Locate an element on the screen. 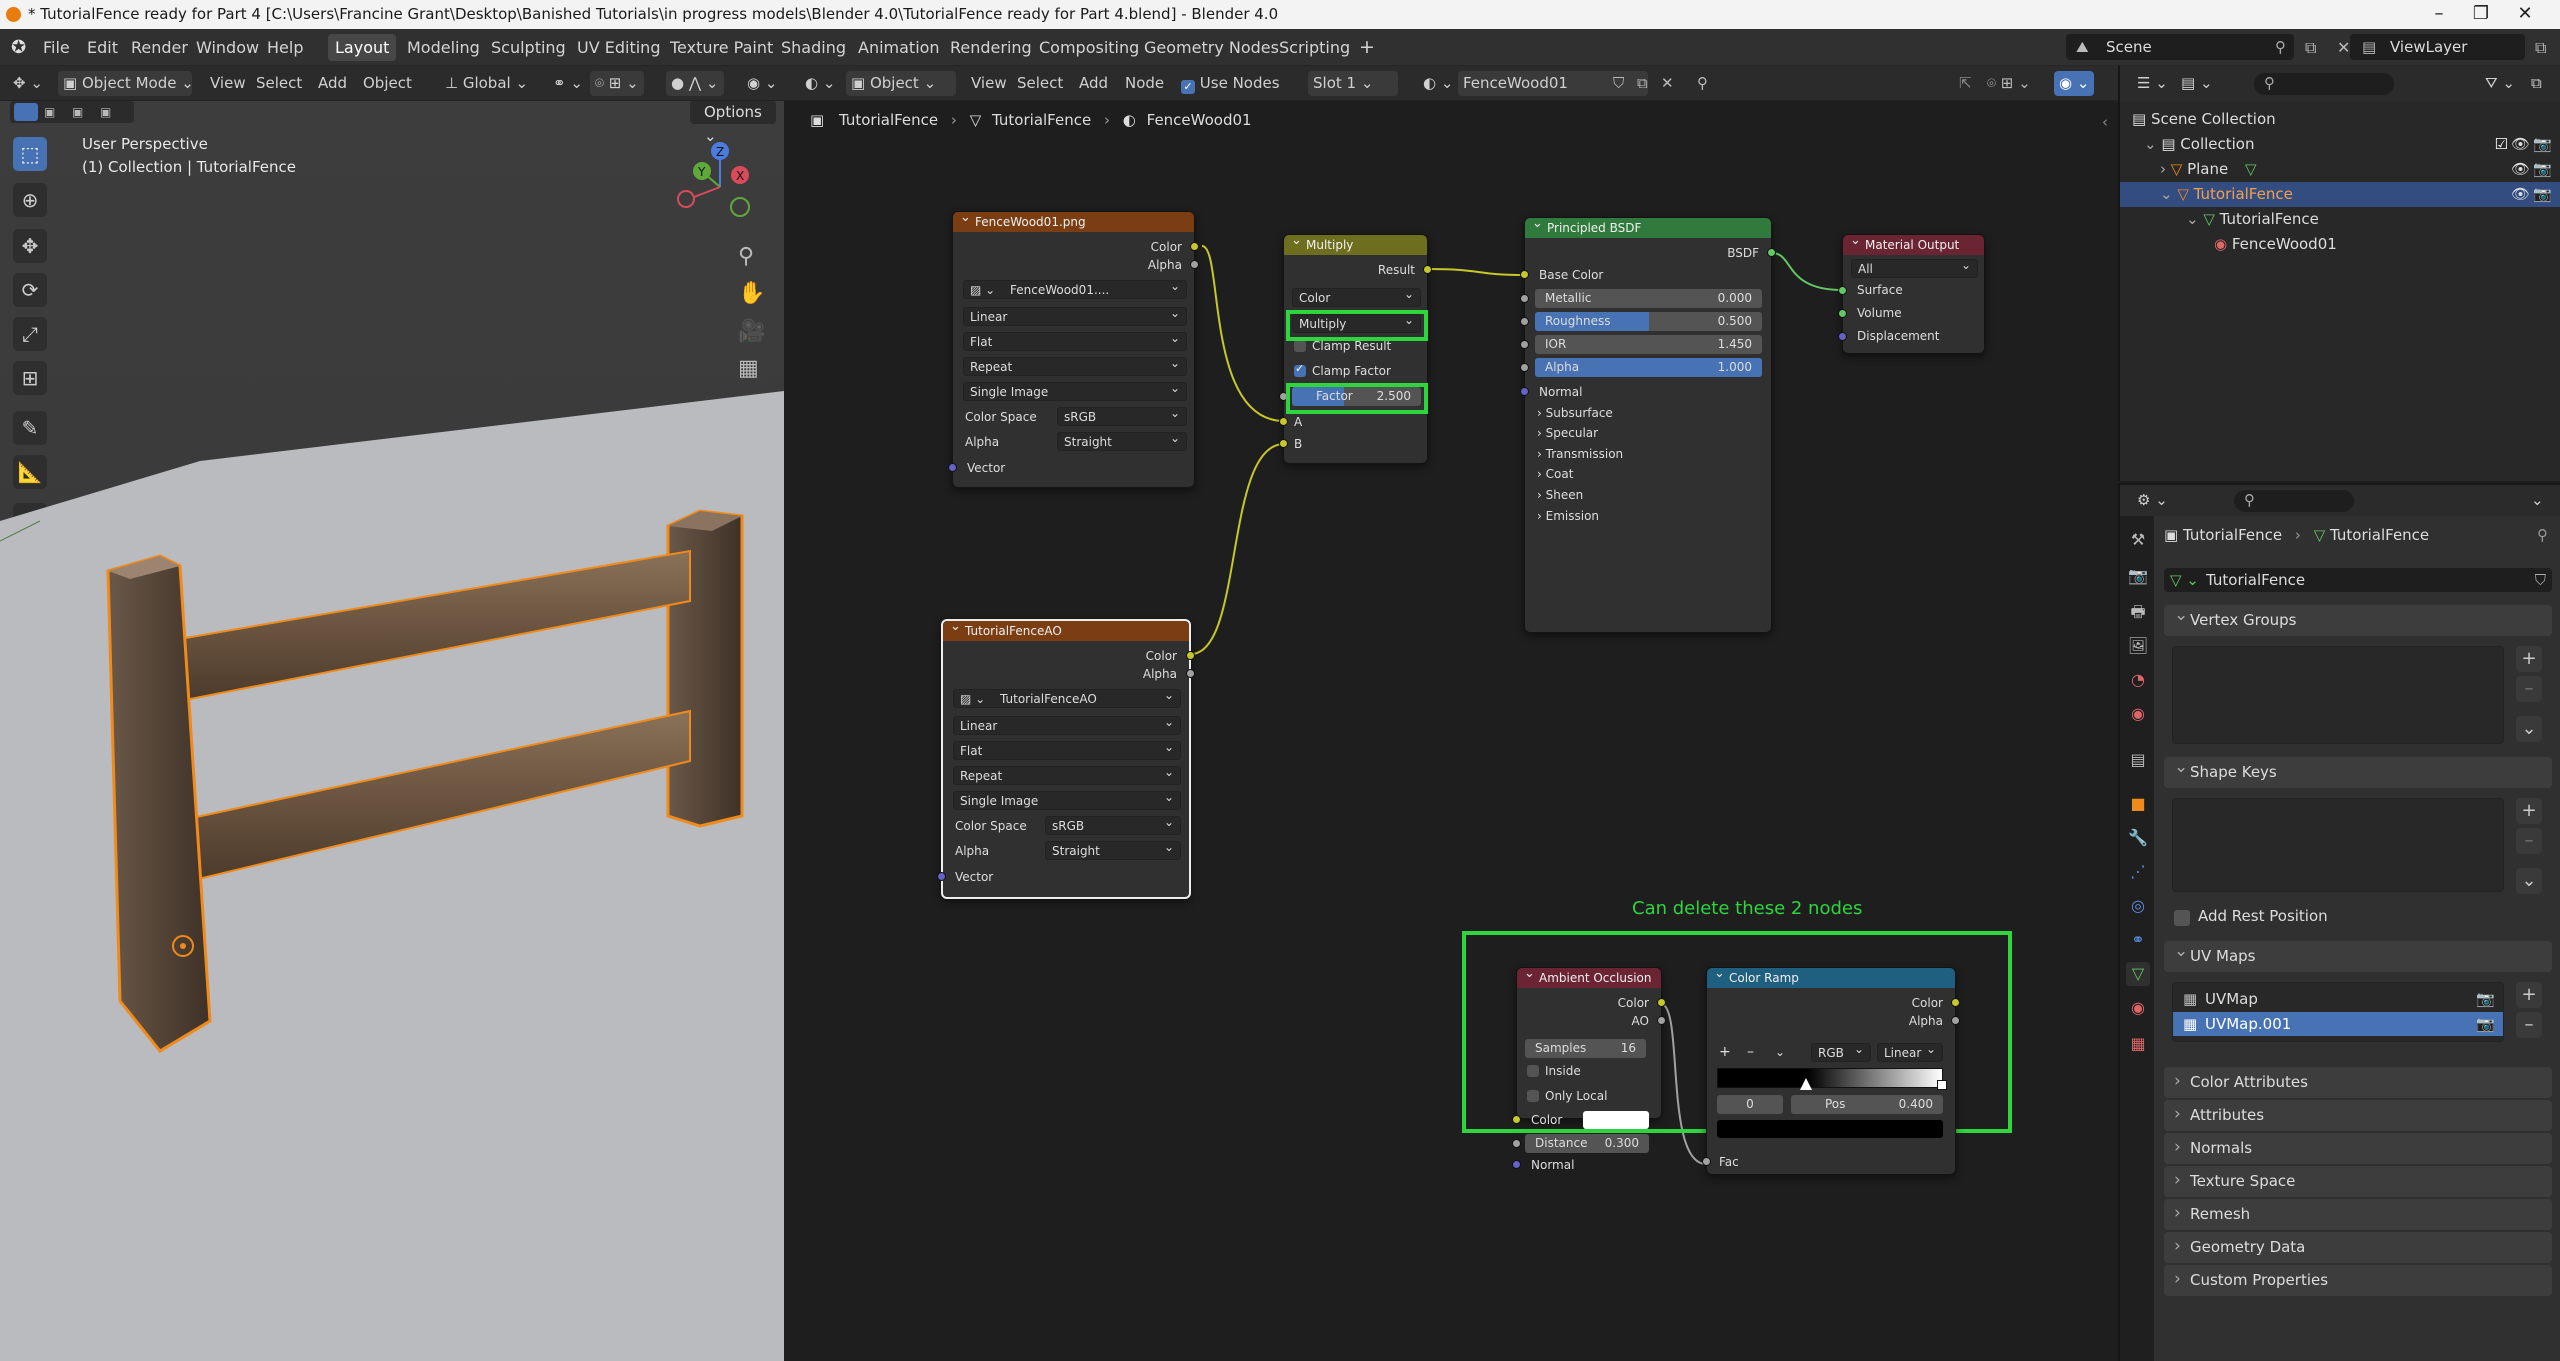 This screenshot has width=2560, height=1361. tab-rendering: Rendering is located at coordinates (991, 47).